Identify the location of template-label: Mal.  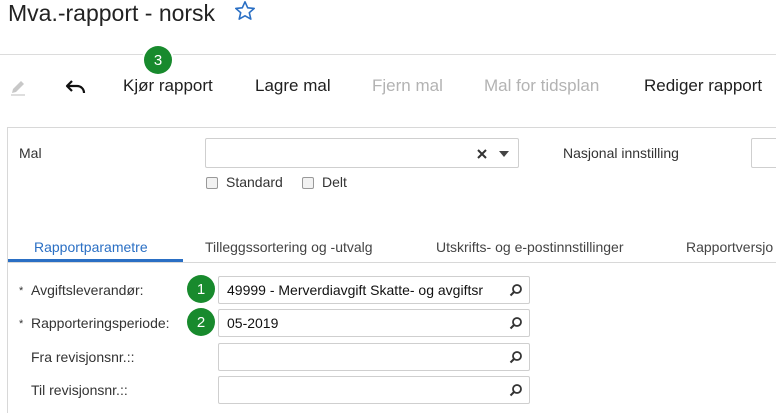
(30, 153).